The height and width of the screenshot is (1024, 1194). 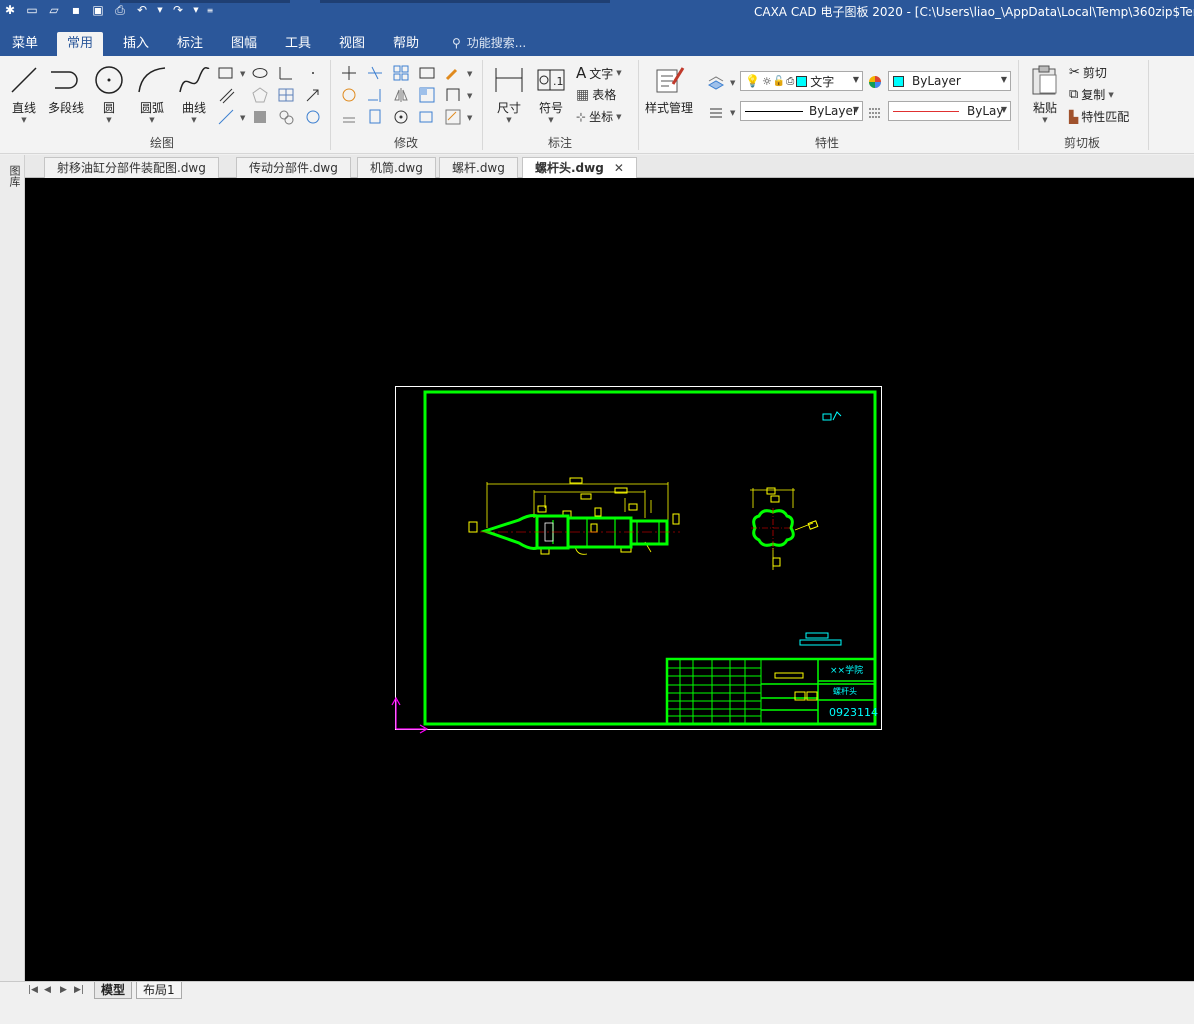 I want to click on redo-dropdown-icon: ▼, so click(x=196, y=10).